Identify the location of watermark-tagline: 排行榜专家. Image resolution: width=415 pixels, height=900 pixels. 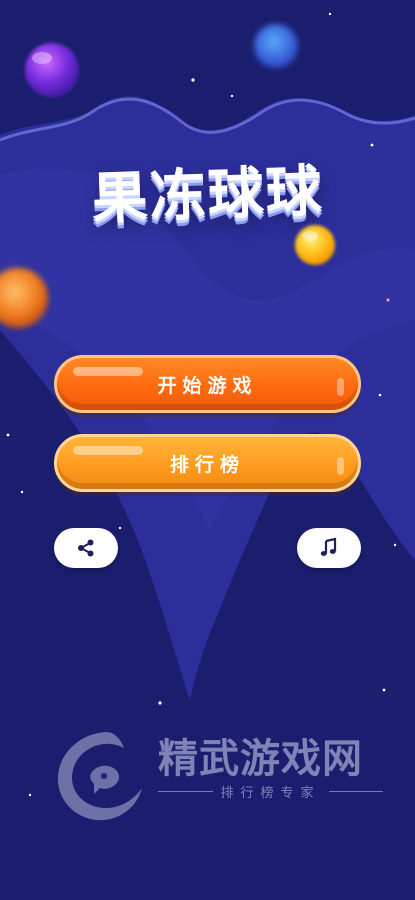
(270, 793).